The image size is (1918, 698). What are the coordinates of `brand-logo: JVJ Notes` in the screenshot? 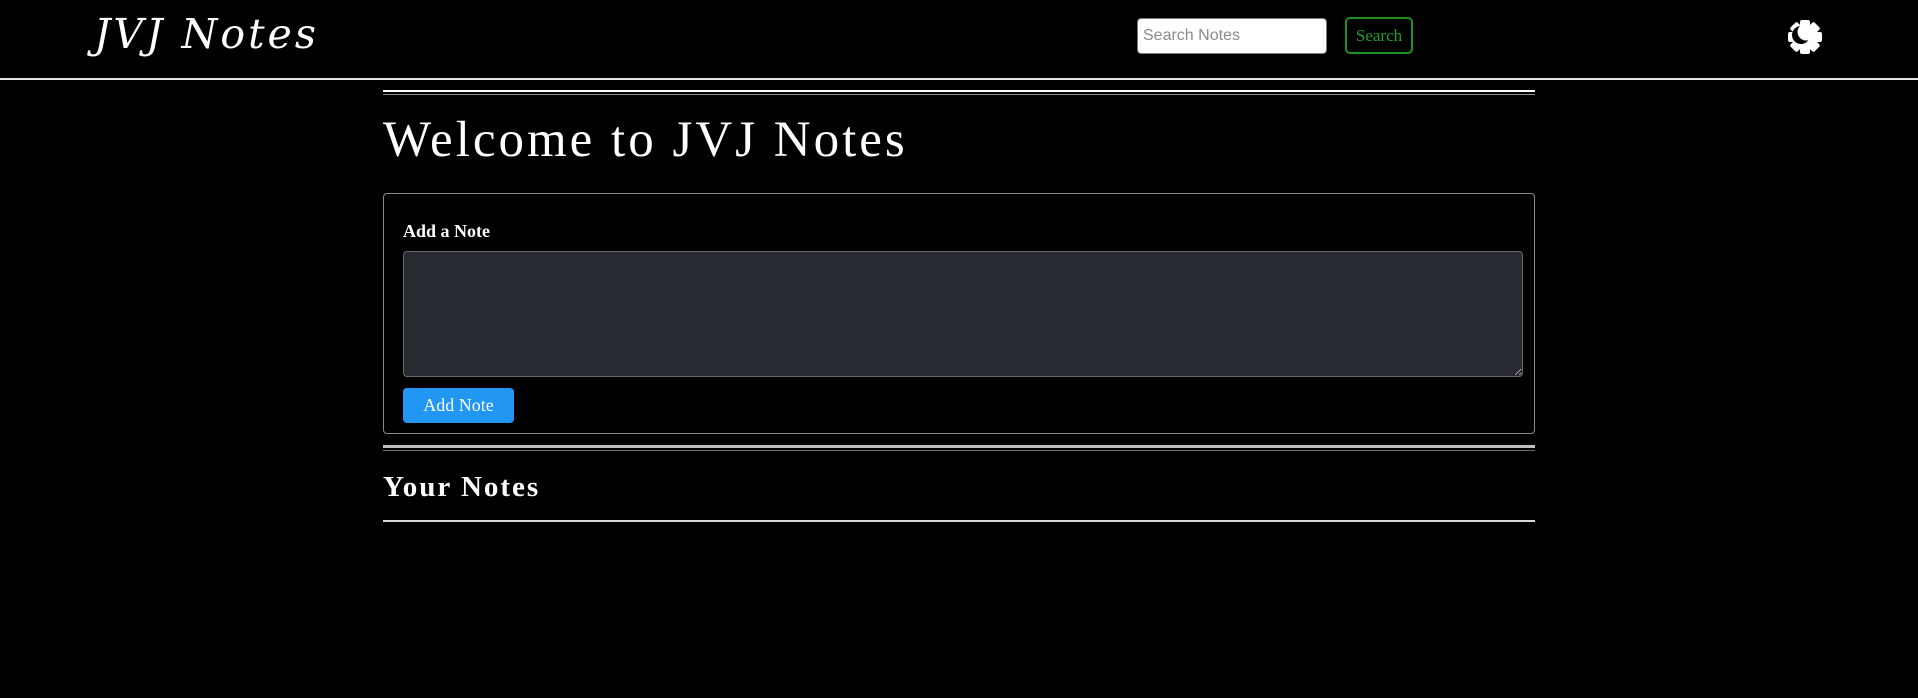 It's located at (206, 34).